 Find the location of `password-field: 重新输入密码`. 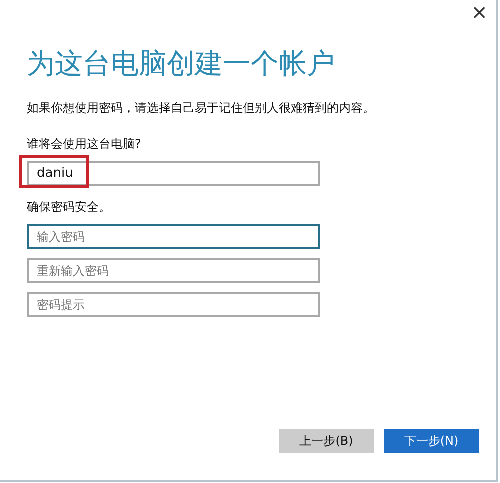

password-field: 重新输入密码 is located at coordinates (173, 270).